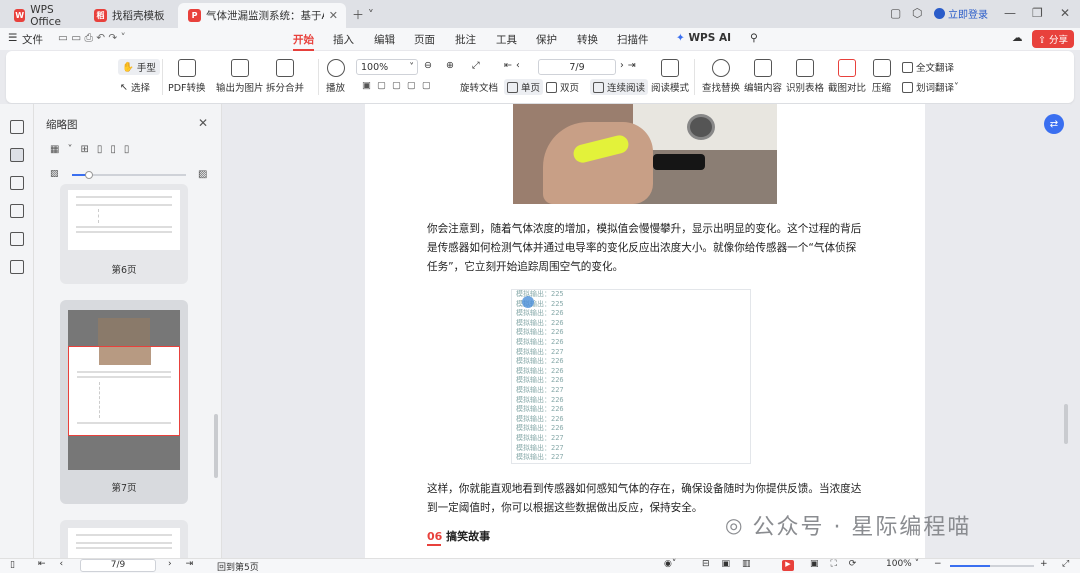 The width and height of the screenshot is (1080, 573). What do you see at coordinates (92, 38) in the screenshot?
I see `quick-access-icons: ▭ ▭ ⎙ ↶ ↷ ˅` at bounding box center [92, 38].